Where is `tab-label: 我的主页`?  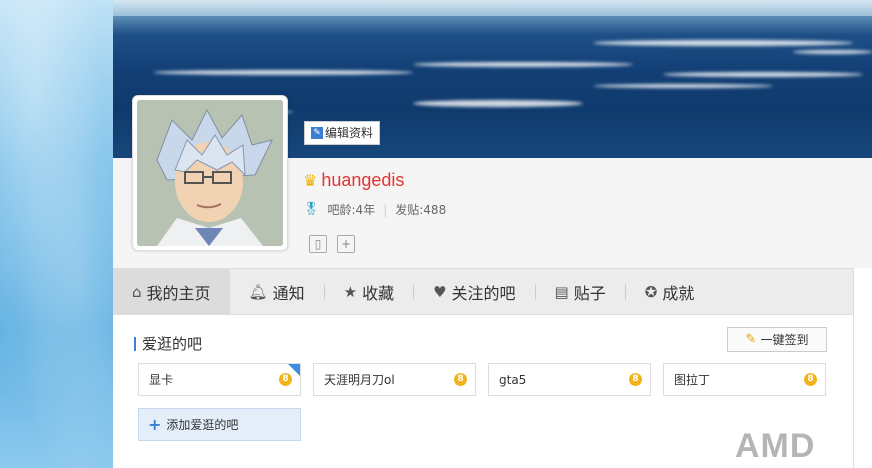 tab-label: 我的主页 is located at coordinates (178, 293).